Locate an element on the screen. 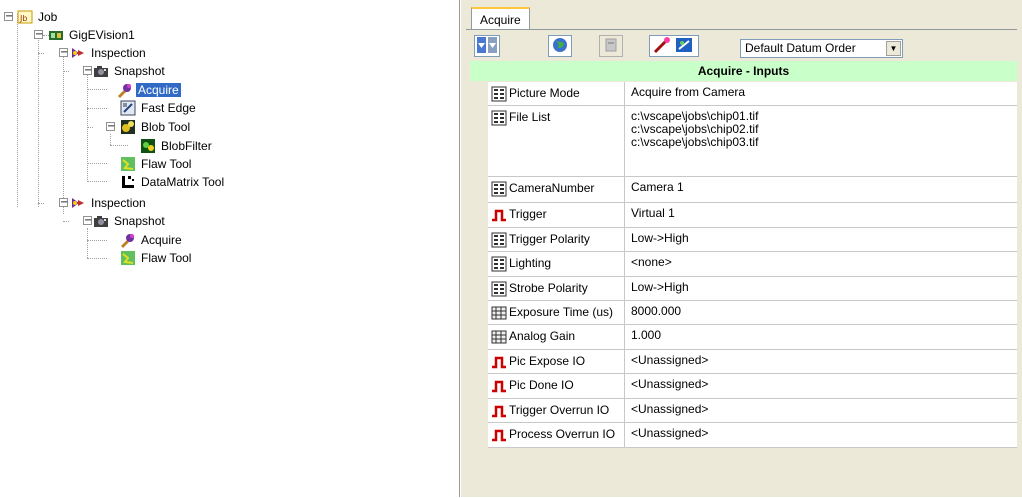 The image size is (1022, 498). property-row: Pic Done IO <Unassigned> is located at coordinates (752, 386).